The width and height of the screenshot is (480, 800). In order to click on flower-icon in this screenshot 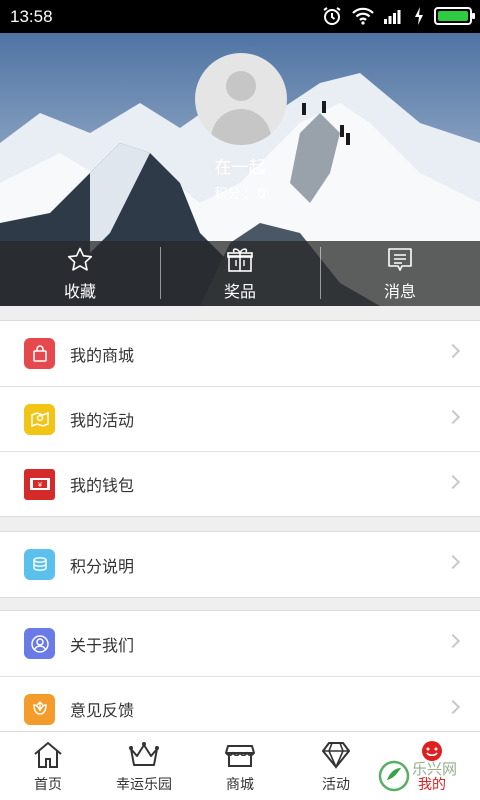, I will do `click(39, 709)`.